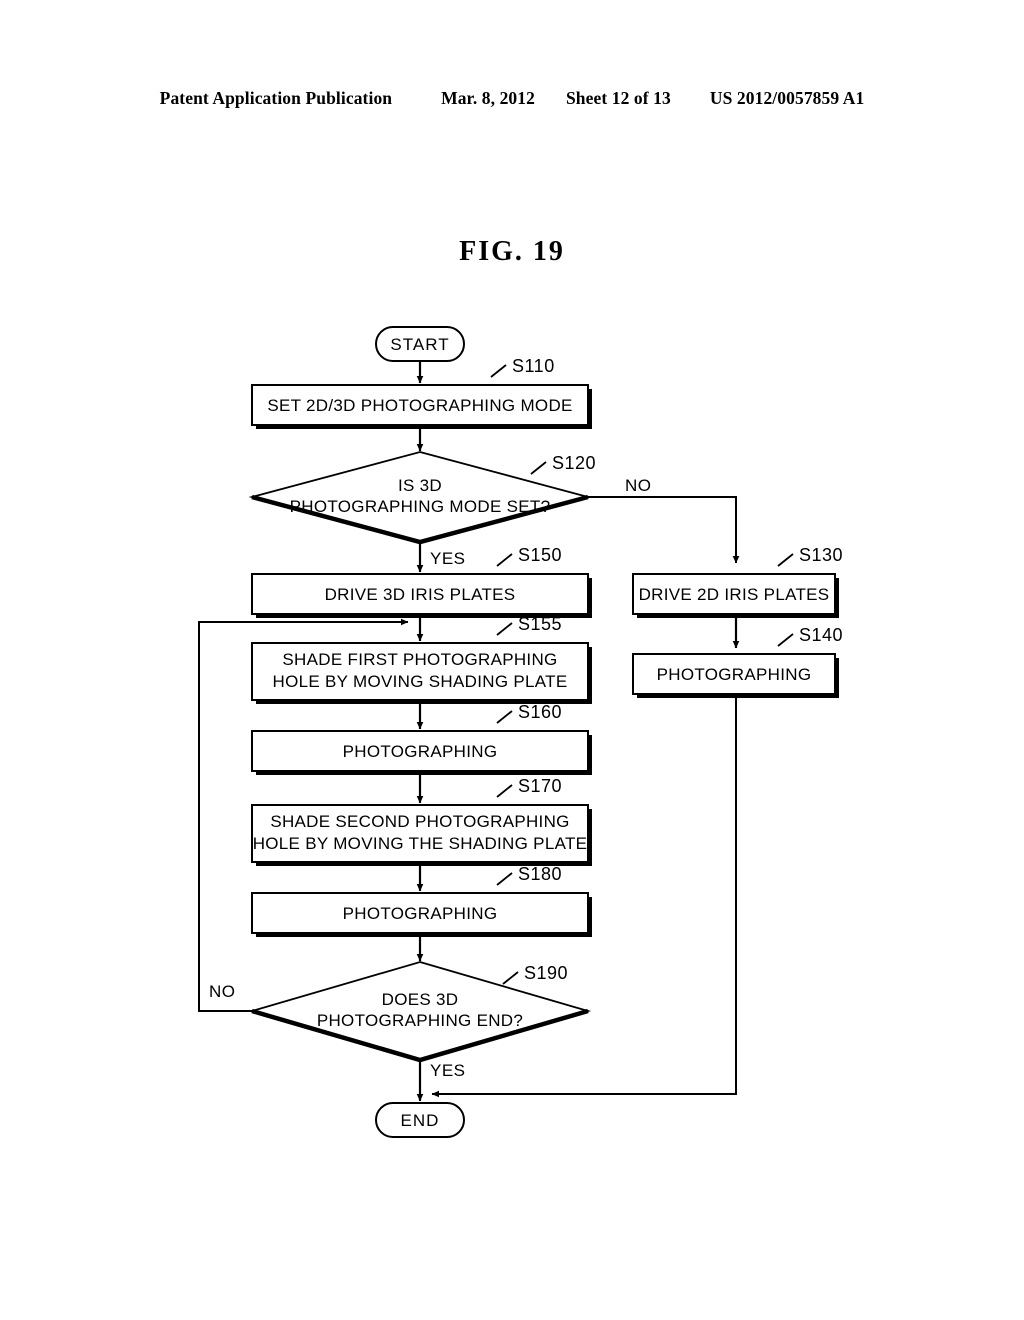  Describe the element at coordinates (419, 821) in the screenshot. I see `node-s170-line1: SHADE SECOND PHOTOGRAPHING` at that location.